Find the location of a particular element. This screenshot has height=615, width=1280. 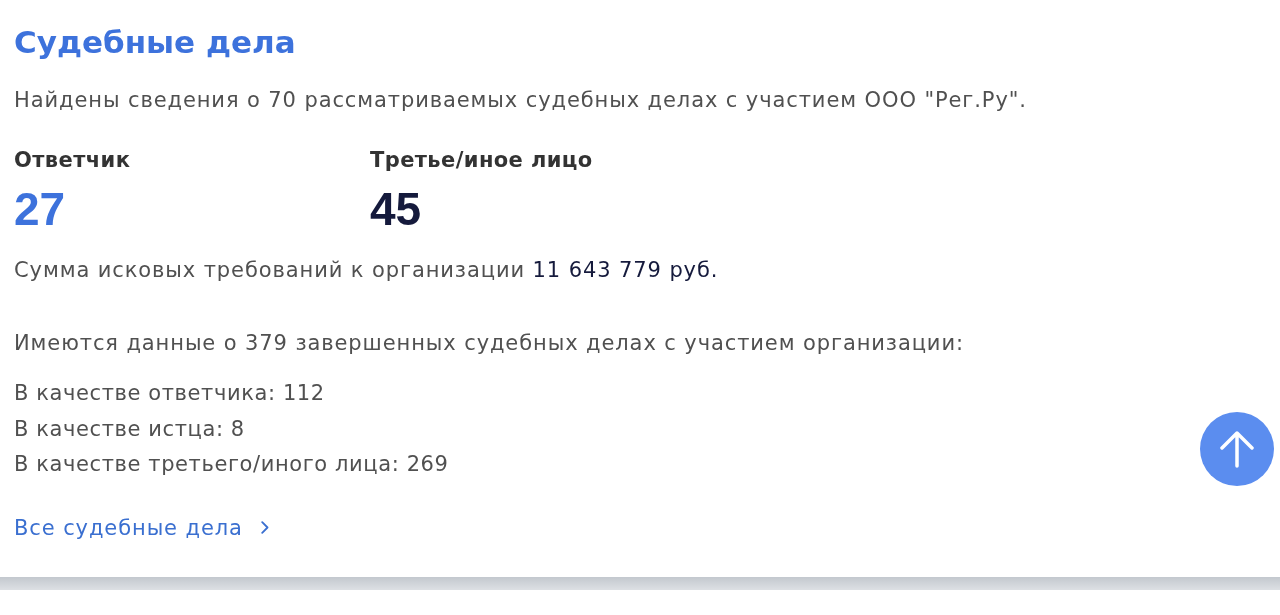

arrow-up-icon is located at coordinates (1237, 449).